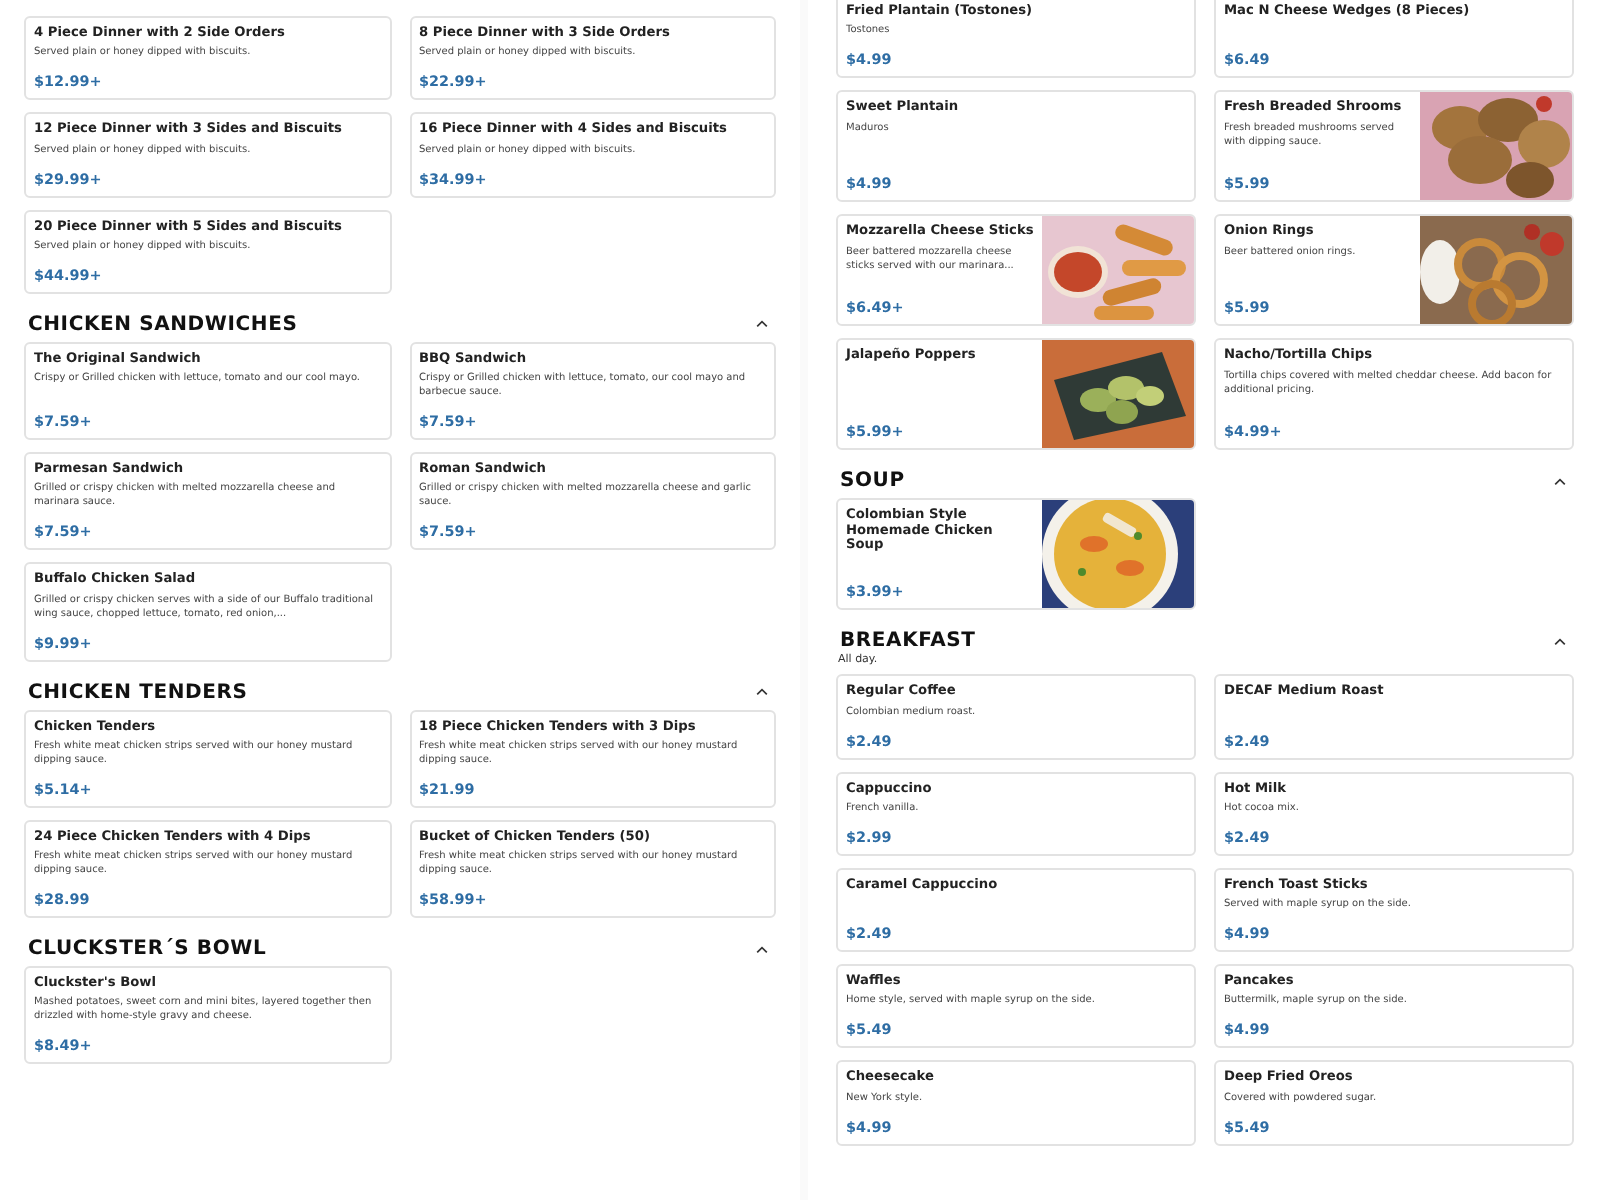  What do you see at coordinates (163, 324) in the screenshot?
I see `section-title: CHICKEN SANDWICHES` at bounding box center [163, 324].